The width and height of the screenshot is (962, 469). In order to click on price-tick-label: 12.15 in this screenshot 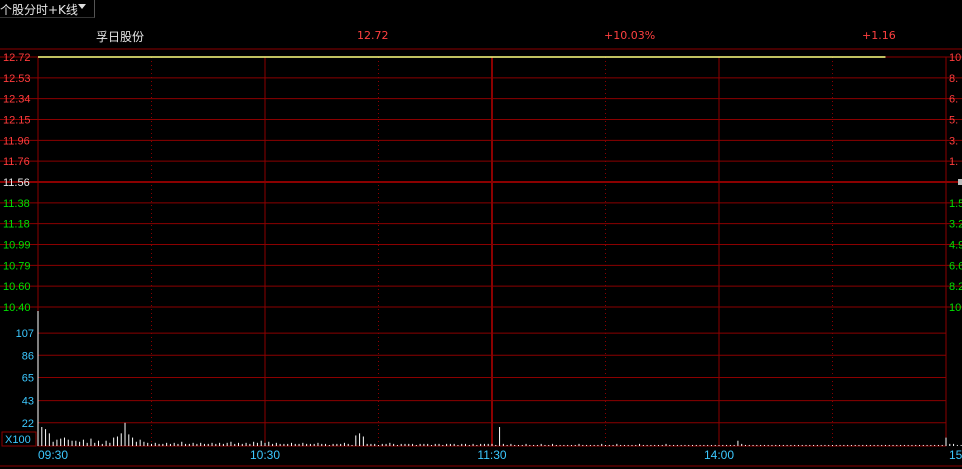, I will do `click(17, 121)`.